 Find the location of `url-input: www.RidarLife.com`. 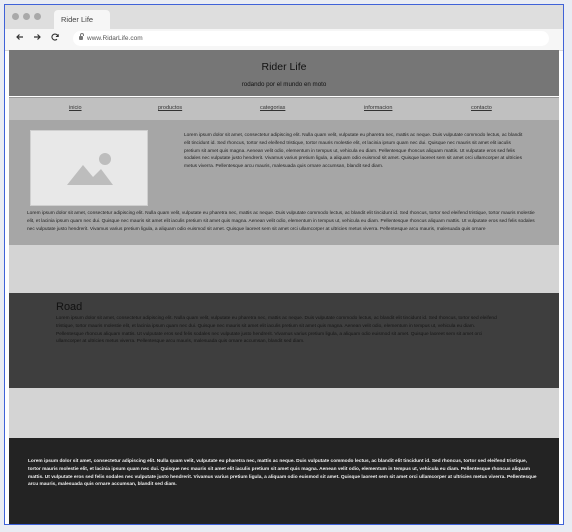

url-input: www.RidarLife.com is located at coordinates (311, 38).